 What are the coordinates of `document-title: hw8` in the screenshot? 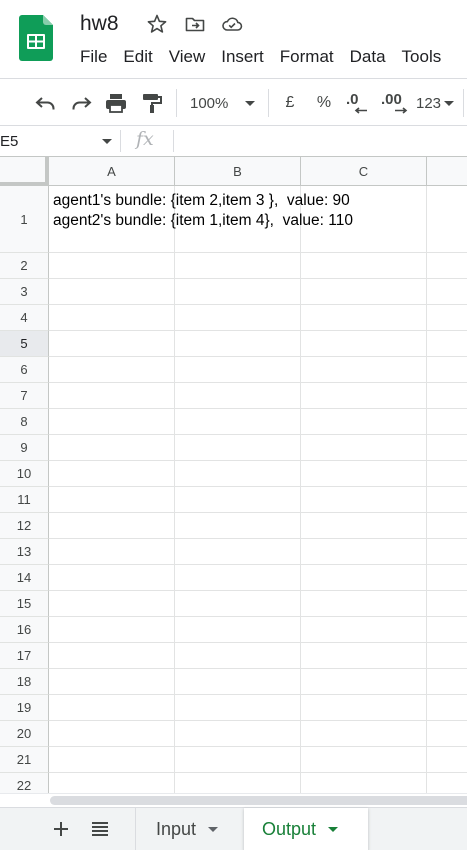 It's located at (99, 24).